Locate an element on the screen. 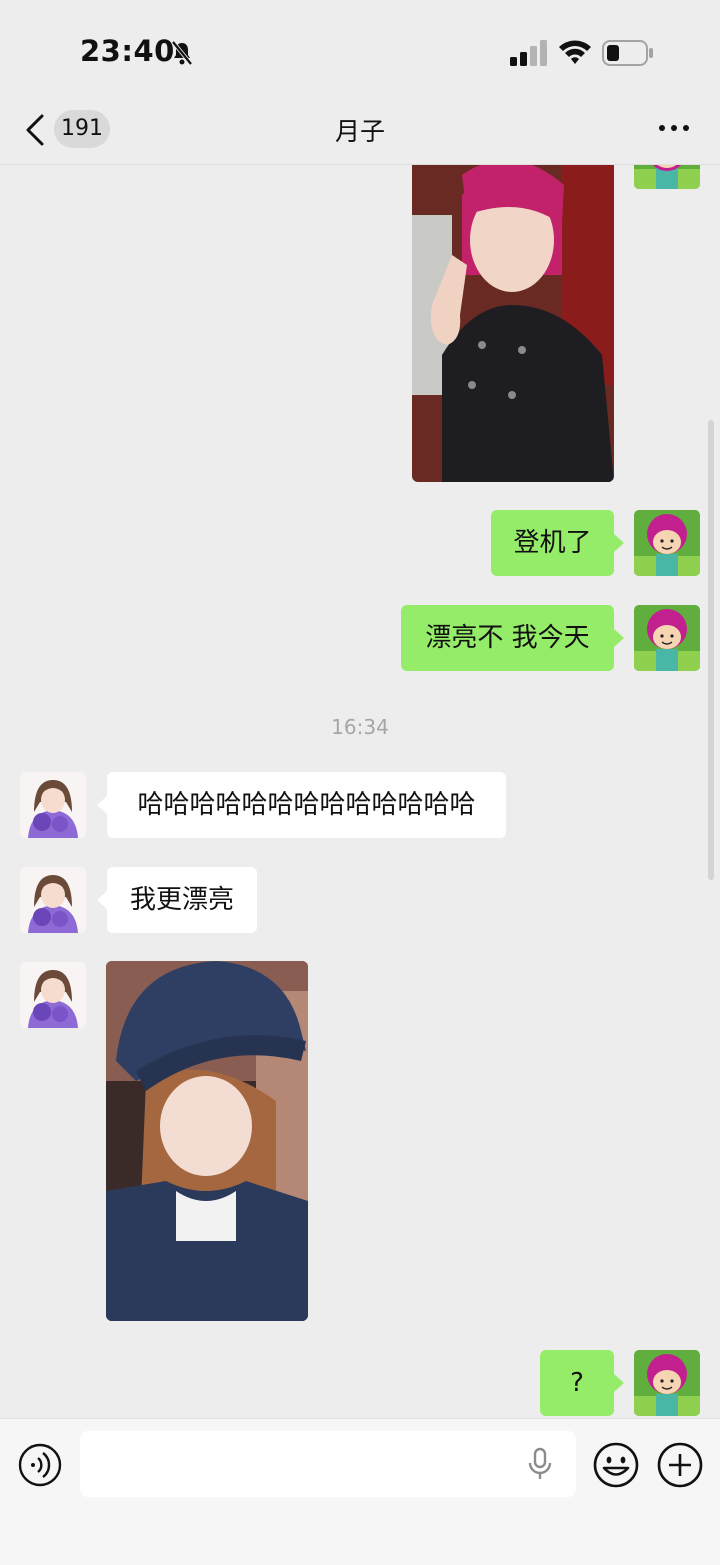  message-input-bar is located at coordinates (360, 1491).